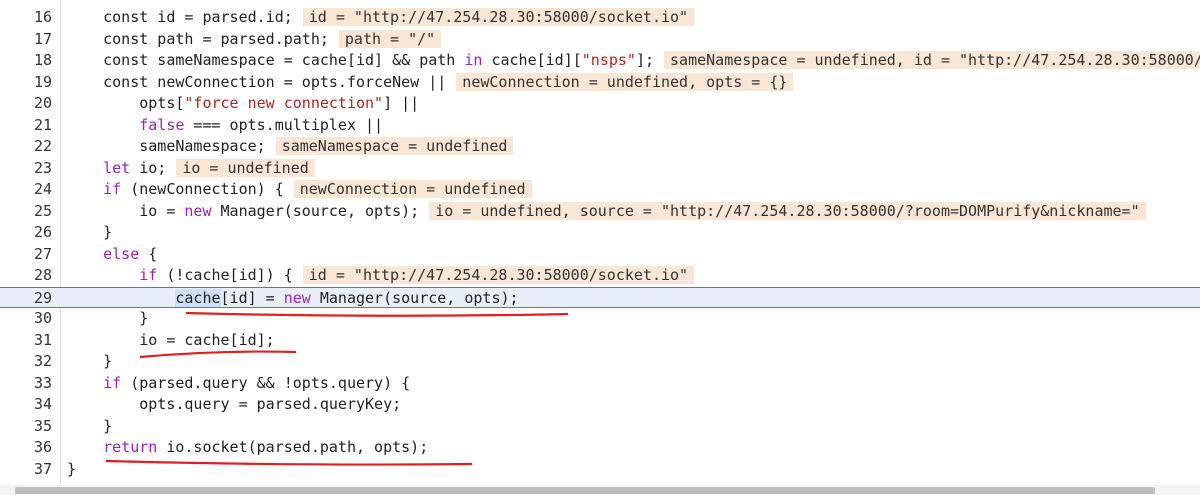  Describe the element at coordinates (26, 40) in the screenshot. I see `line-number: 17` at that location.